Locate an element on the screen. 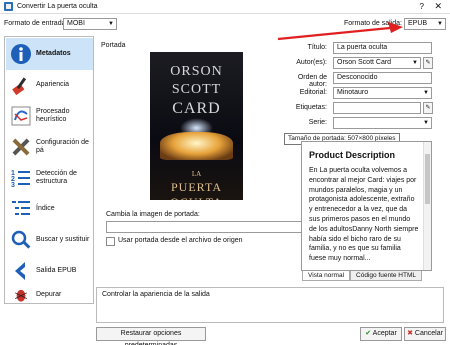 Image resolution: width=450 pixels, height=345 pixels. author-field: Orson Scott Card ▼ is located at coordinates (377, 63).